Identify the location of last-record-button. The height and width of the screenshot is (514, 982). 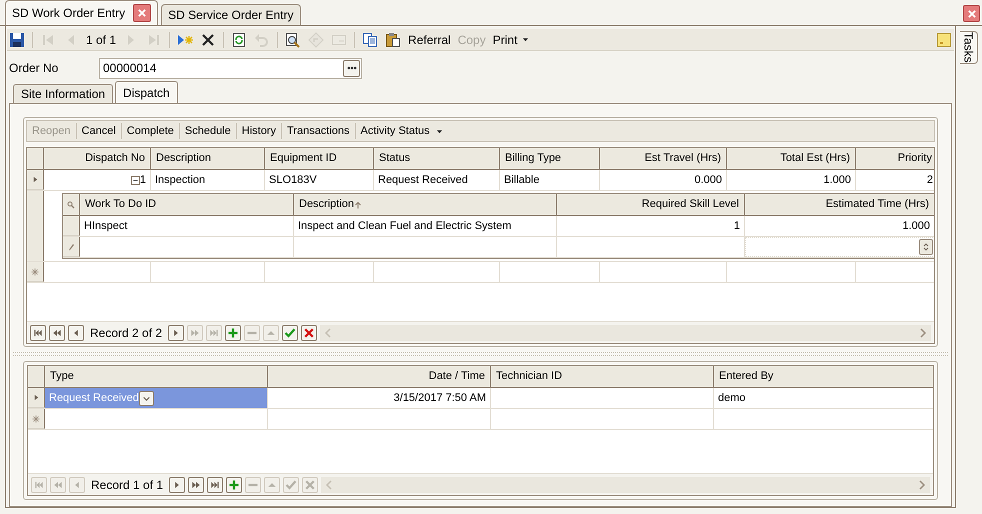
(215, 484).